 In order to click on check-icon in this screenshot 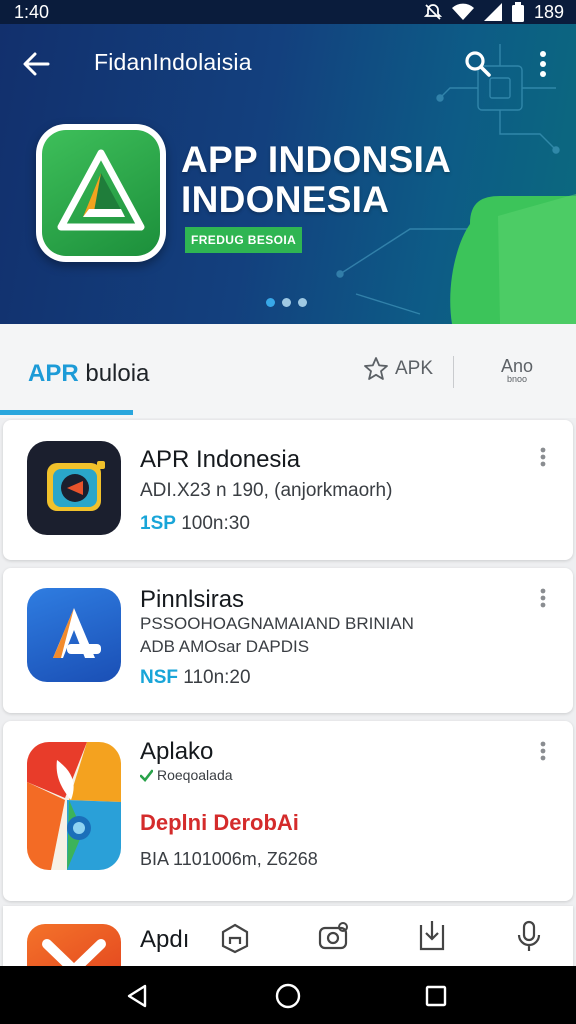, I will do `click(146, 775)`.